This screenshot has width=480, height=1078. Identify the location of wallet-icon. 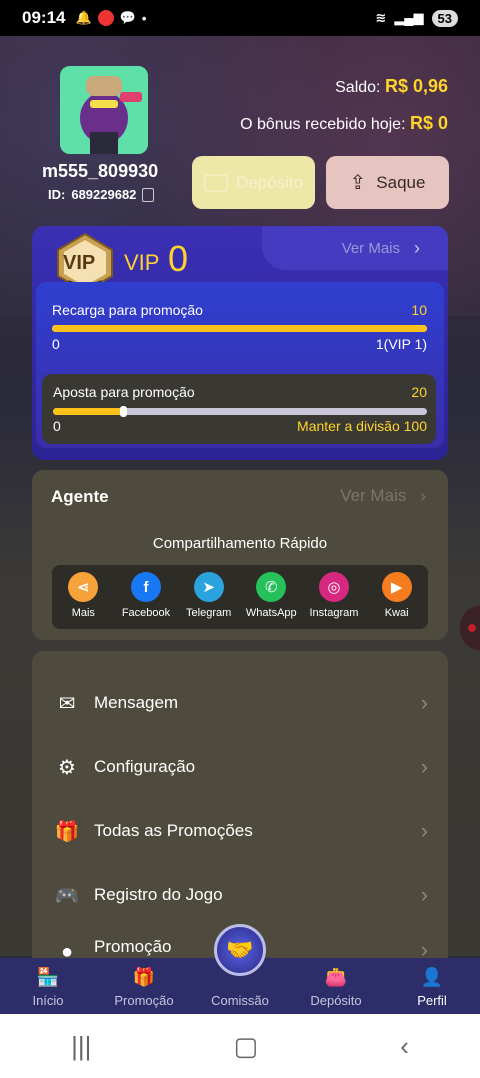
(215, 182).